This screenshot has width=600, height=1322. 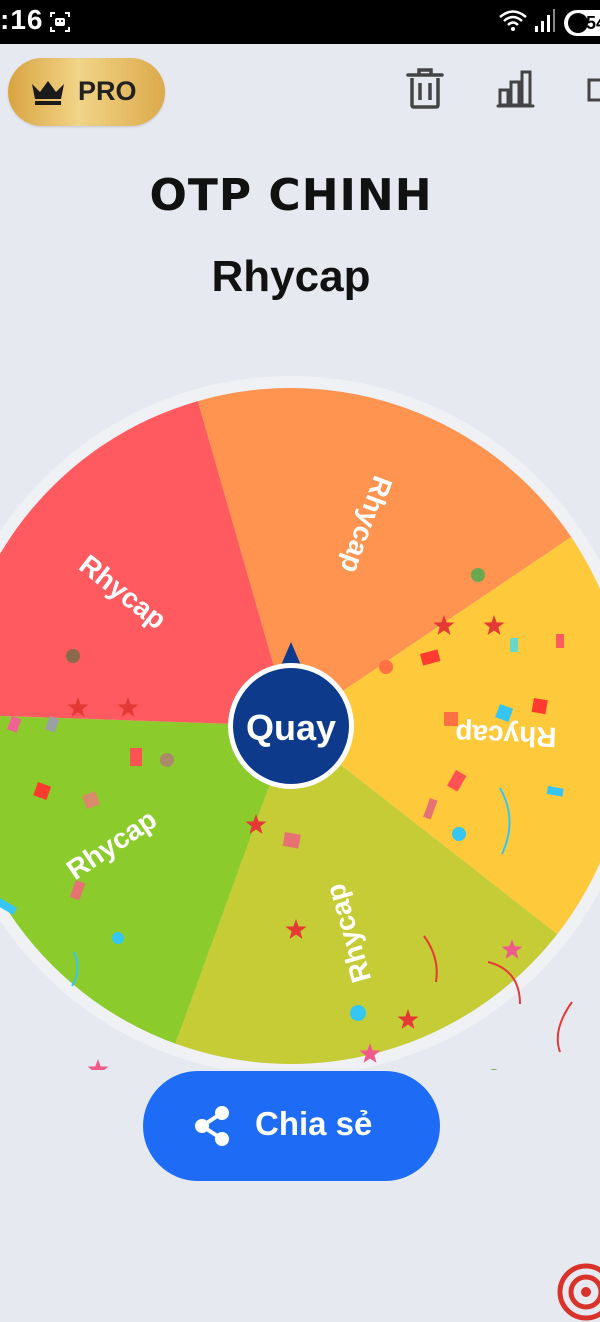 What do you see at coordinates (22, 19) in the screenshot?
I see `status-time: :16` at bounding box center [22, 19].